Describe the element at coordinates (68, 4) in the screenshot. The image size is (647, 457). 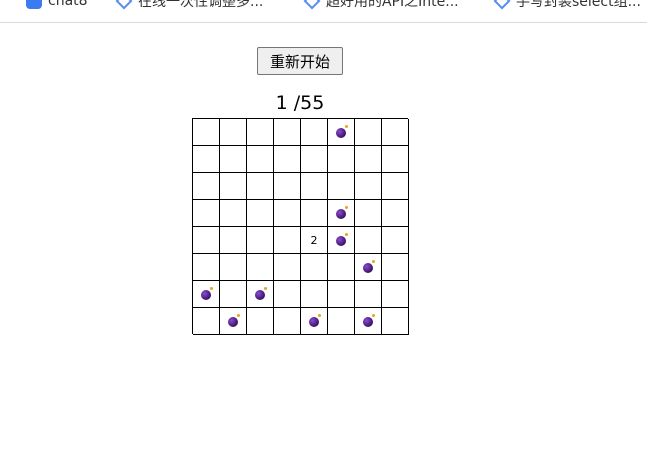
I see `bookmark-label: chat8` at that location.